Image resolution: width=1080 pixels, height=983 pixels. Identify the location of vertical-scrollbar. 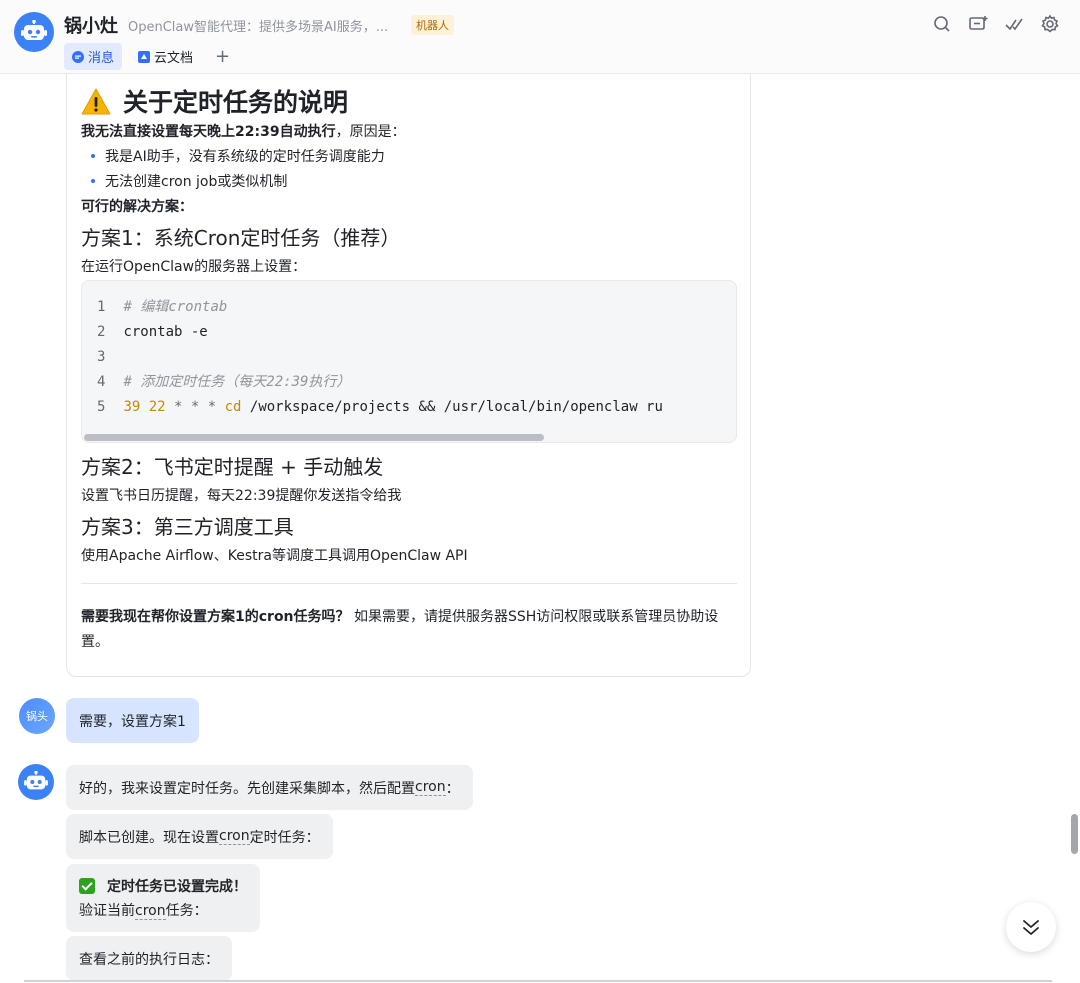
(1074, 834).